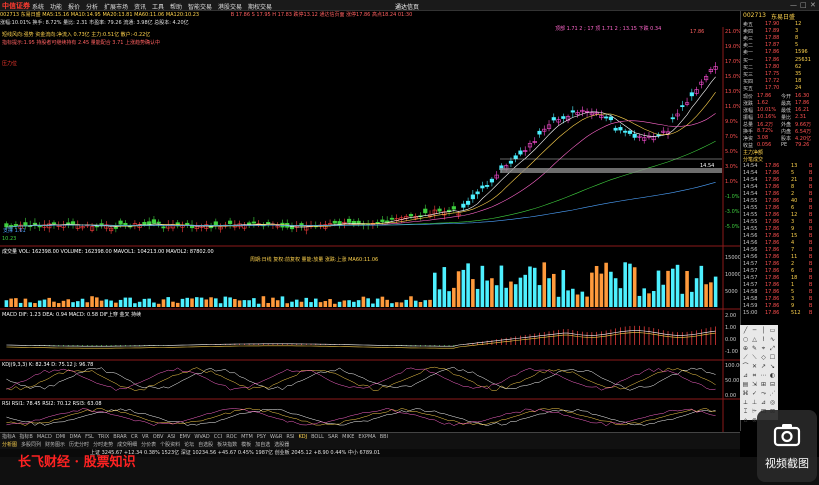 The image size is (819, 485). Describe the element at coordinates (262, 444) in the screenshot. I see `view-tab: 加自选` at that location.